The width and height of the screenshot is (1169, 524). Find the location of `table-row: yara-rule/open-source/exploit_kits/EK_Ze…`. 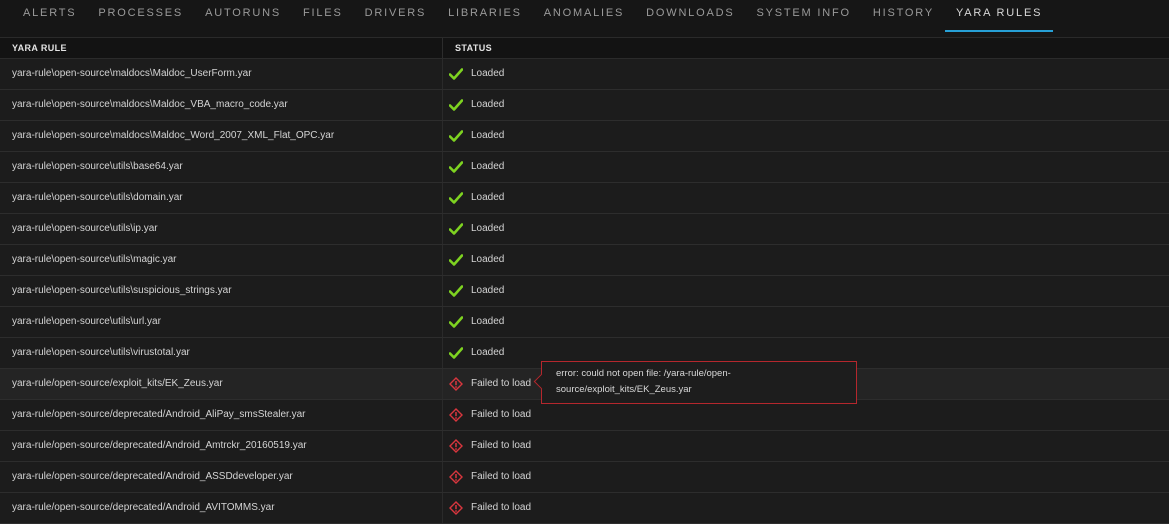

table-row: yara-rule/open-source/exploit_kits/EK_Ze… is located at coordinates (584, 382).